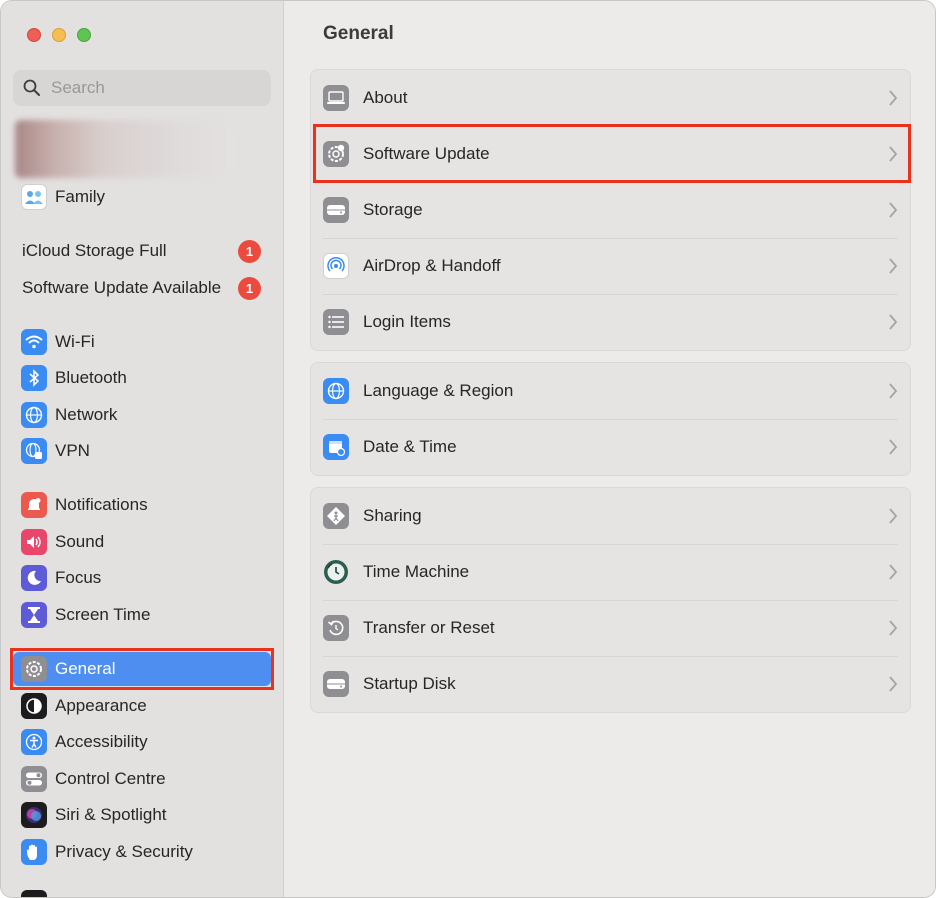 This screenshot has height=898, width=936. Describe the element at coordinates (610, 572) in the screenshot. I see `row-time-machine: Time Machine` at that location.